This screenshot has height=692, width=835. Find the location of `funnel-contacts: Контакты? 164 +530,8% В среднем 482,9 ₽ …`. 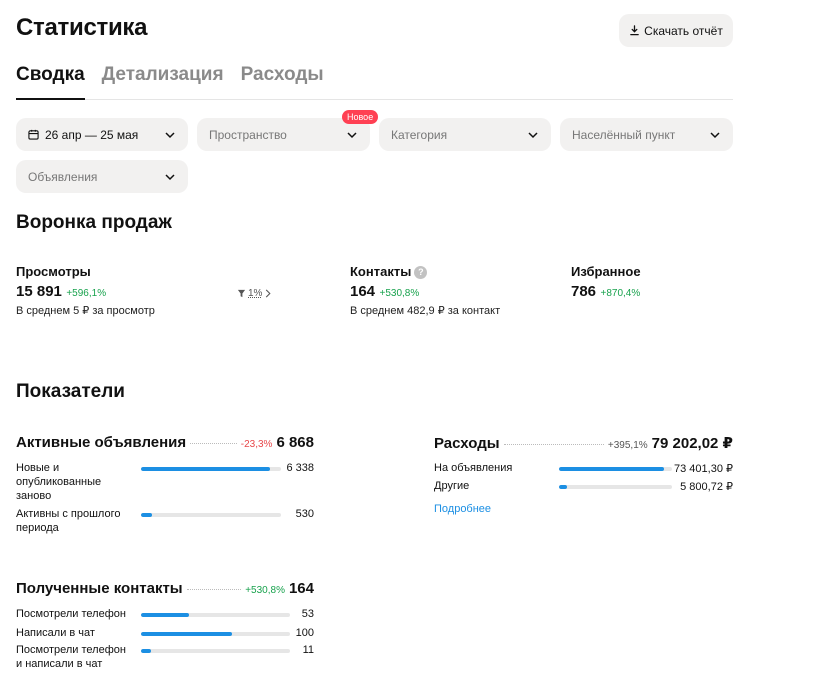

funnel-contacts: Контакты? 164 +530,8% В среднем 482,9 ₽ … is located at coordinates (425, 290).